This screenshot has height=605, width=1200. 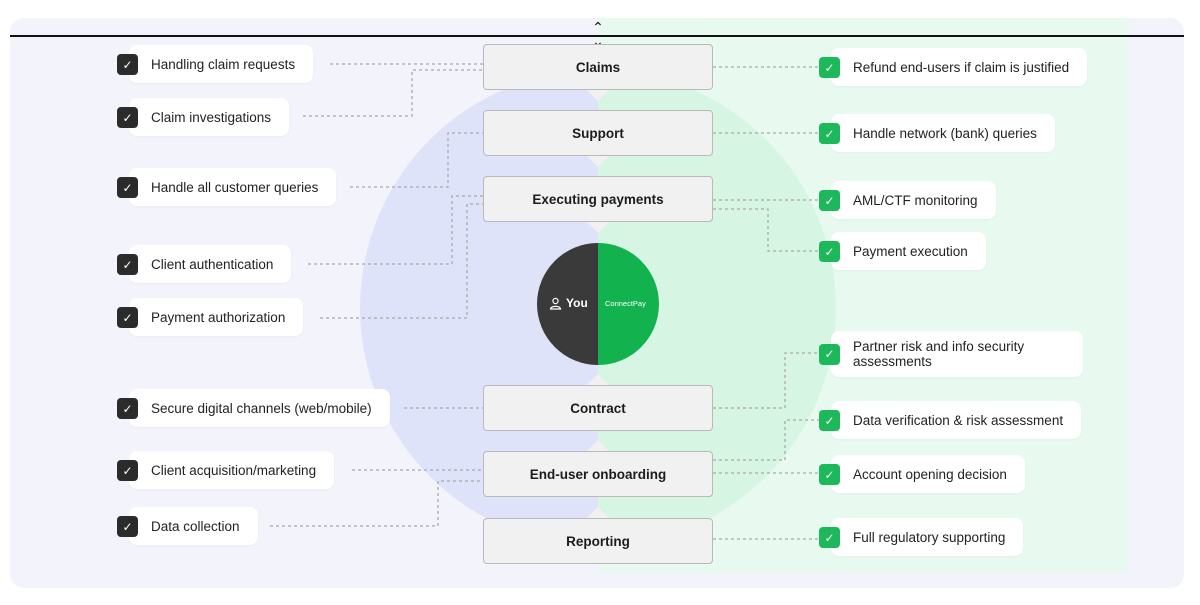 What do you see at coordinates (555, 303) in the screenshot?
I see `user-icon` at bounding box center [555, 303].